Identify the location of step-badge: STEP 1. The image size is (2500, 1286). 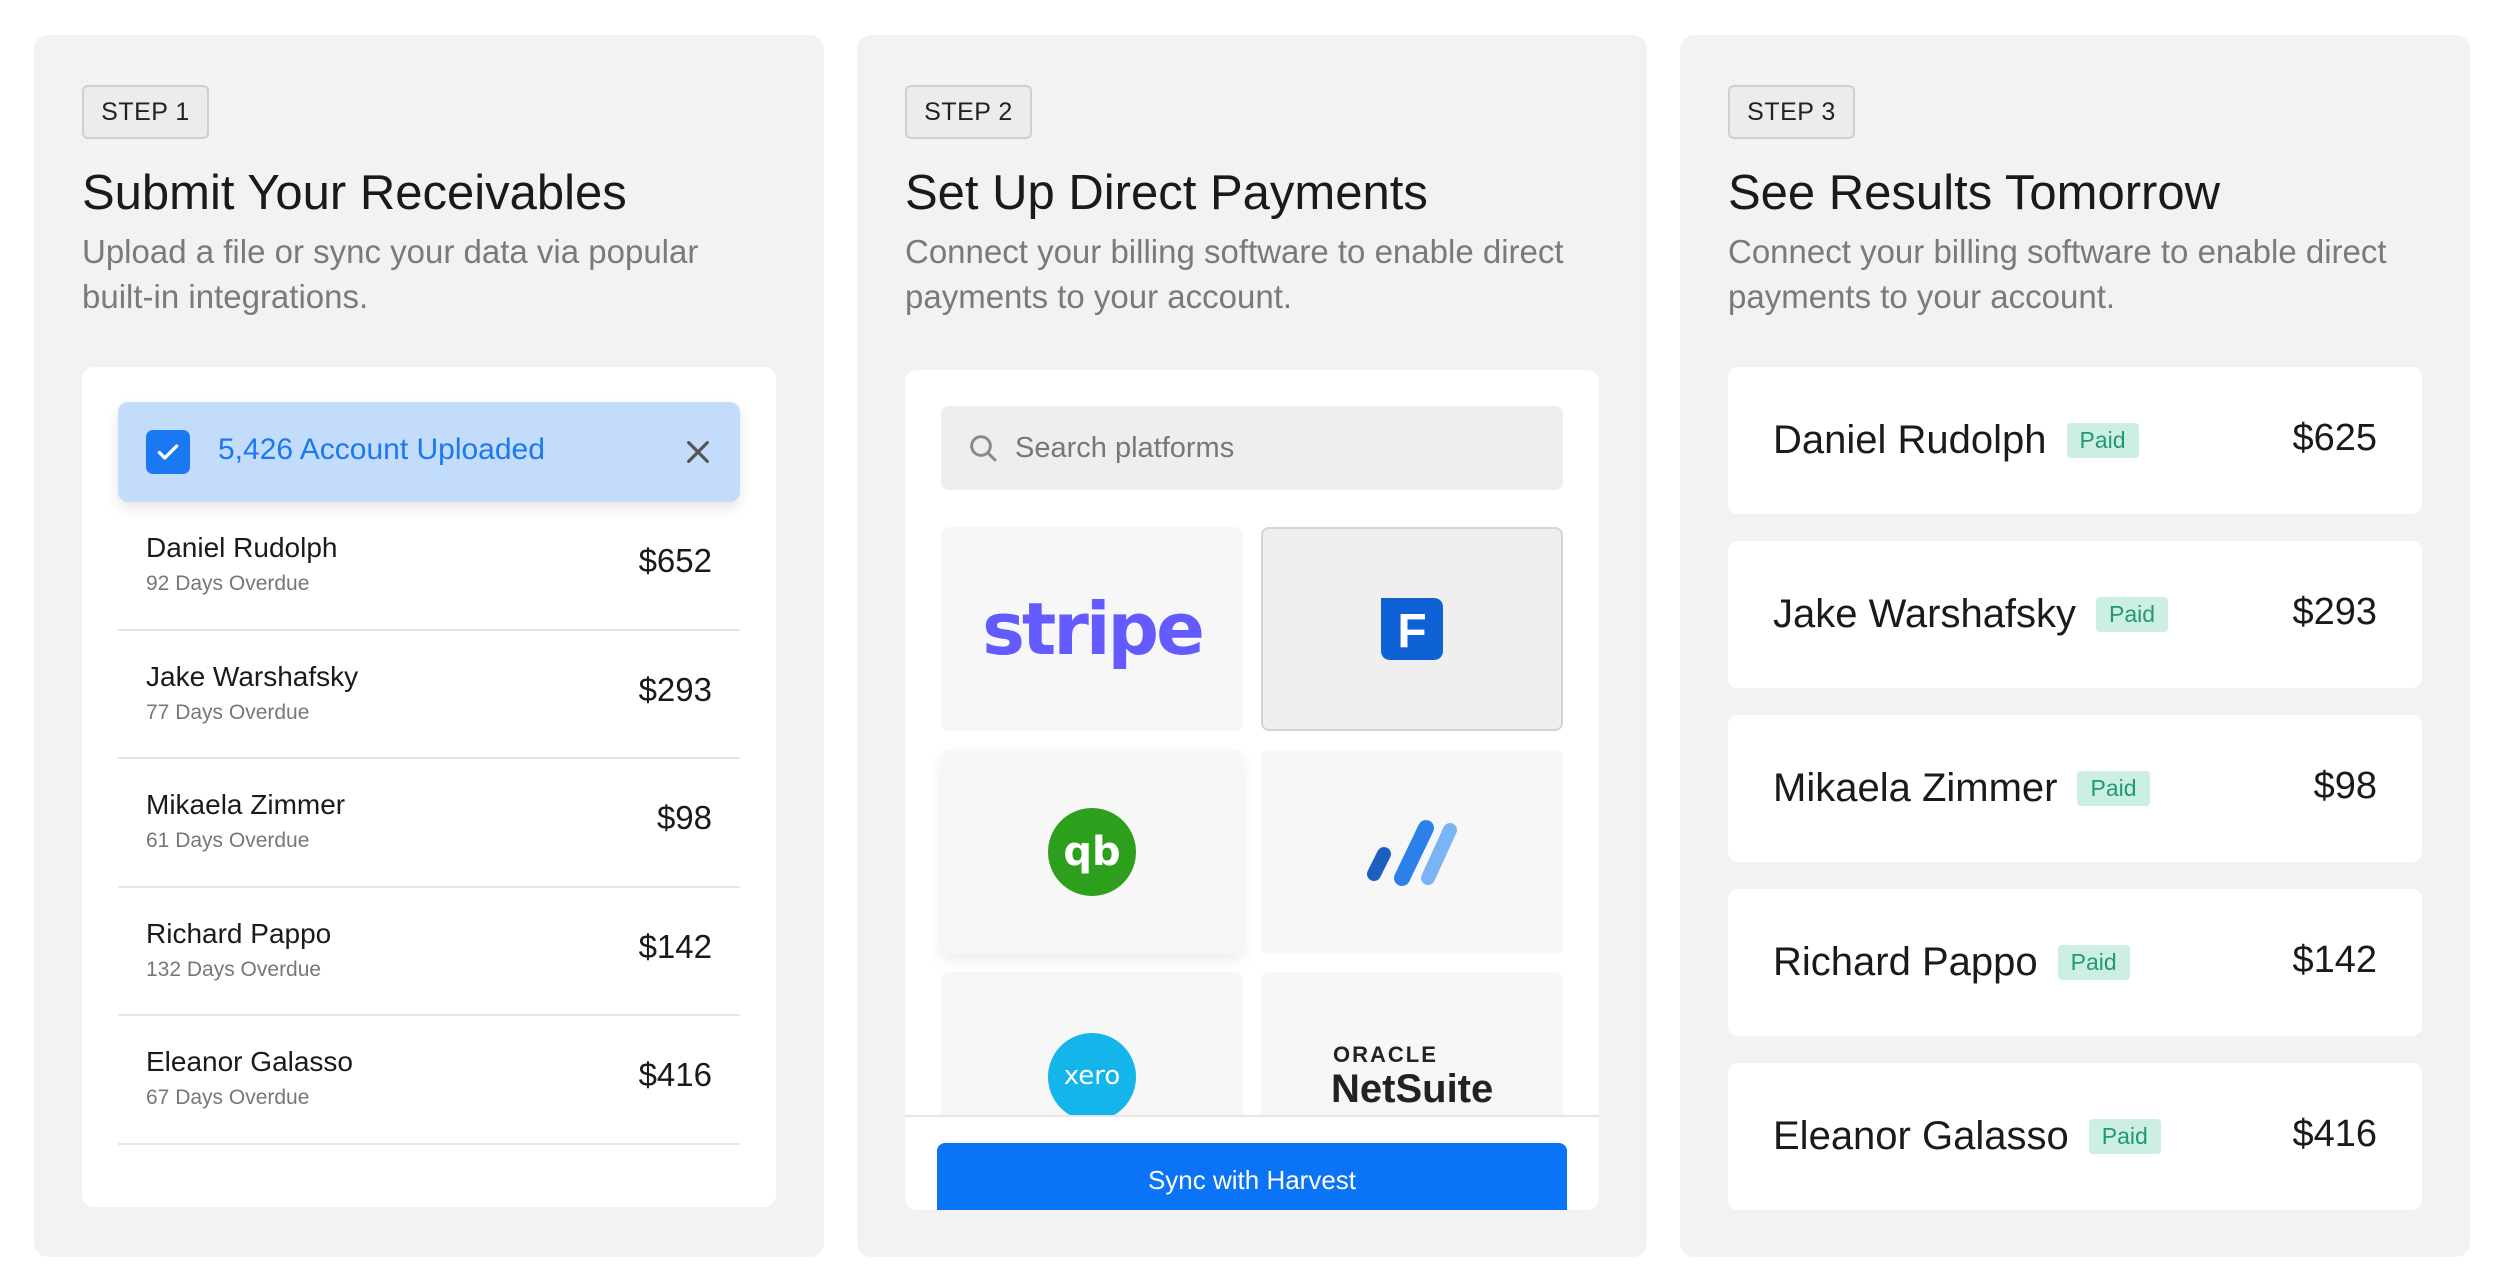
(145, 112).